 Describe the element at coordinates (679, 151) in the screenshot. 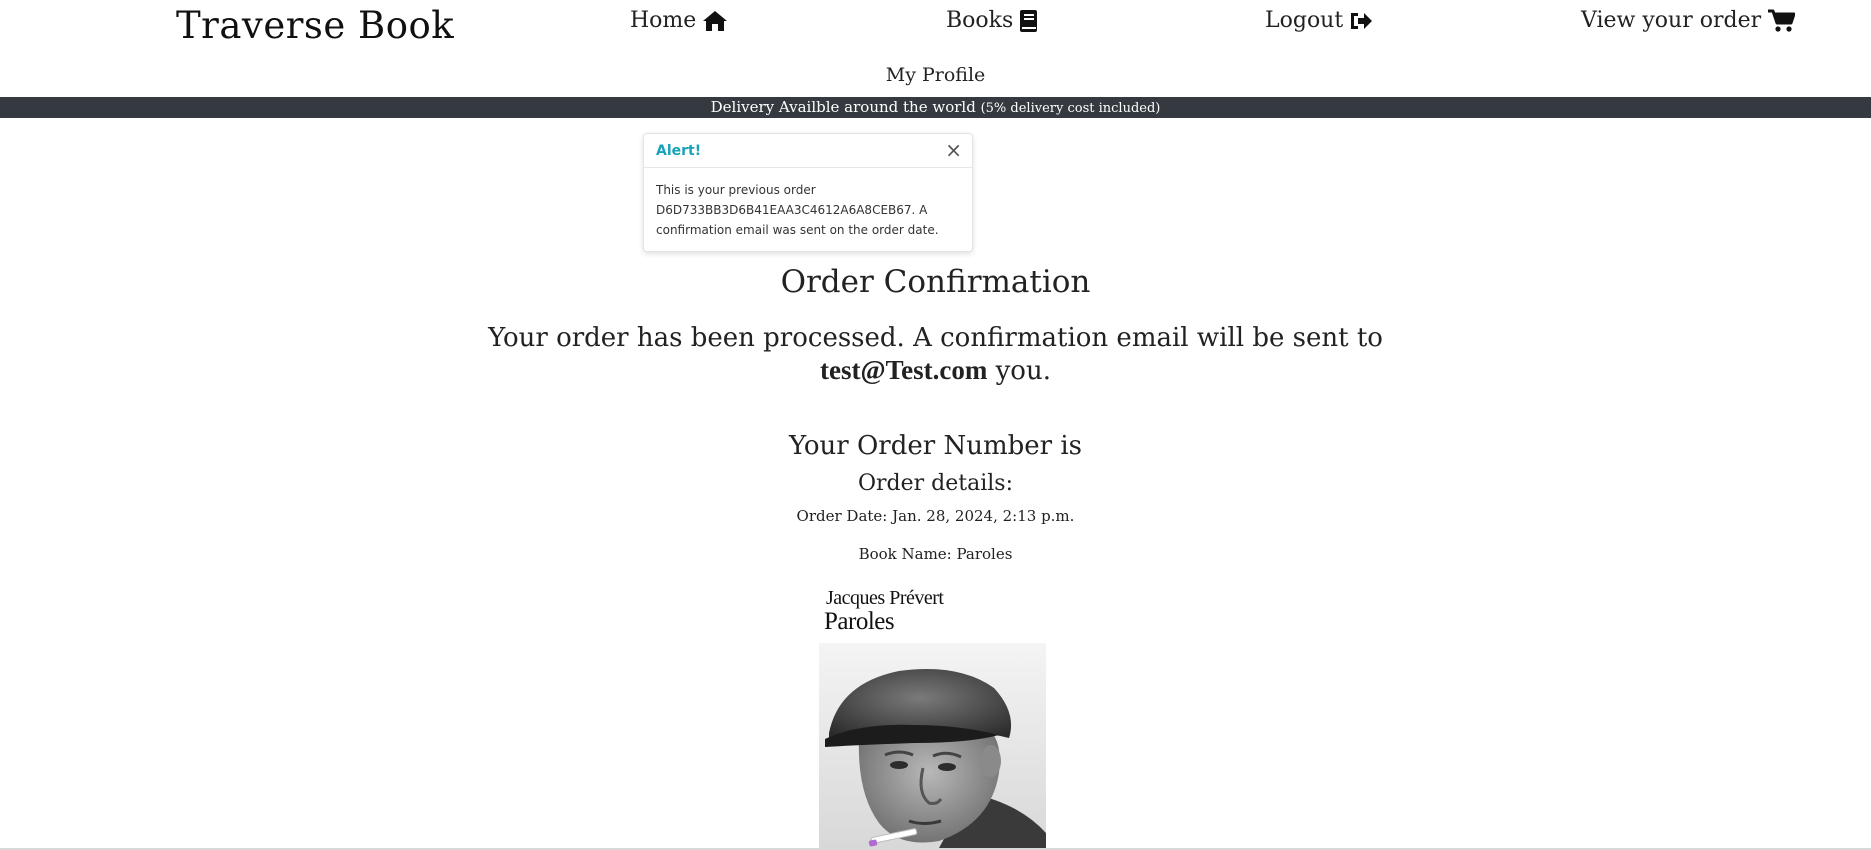

I see `alert-title: Alert!` at that location.